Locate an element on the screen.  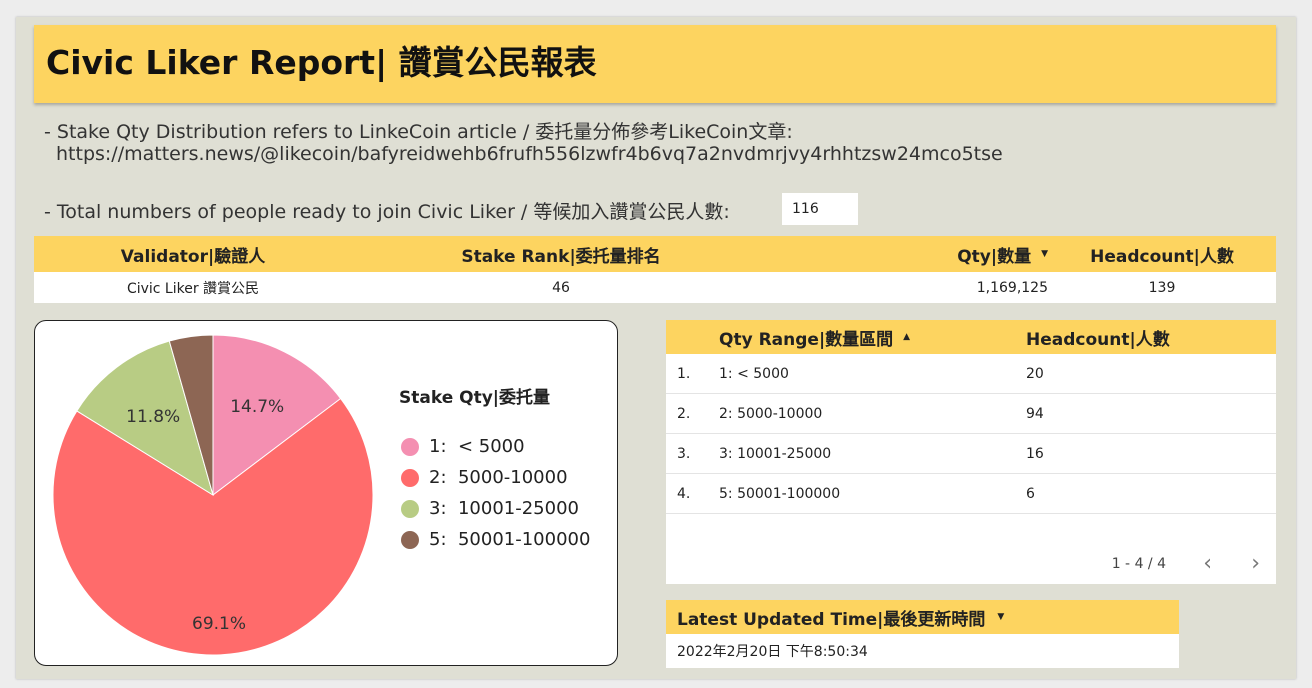
latest-updated-value: 2022年2月20日 下午8:50:34 is located at coordinates (922, 651).